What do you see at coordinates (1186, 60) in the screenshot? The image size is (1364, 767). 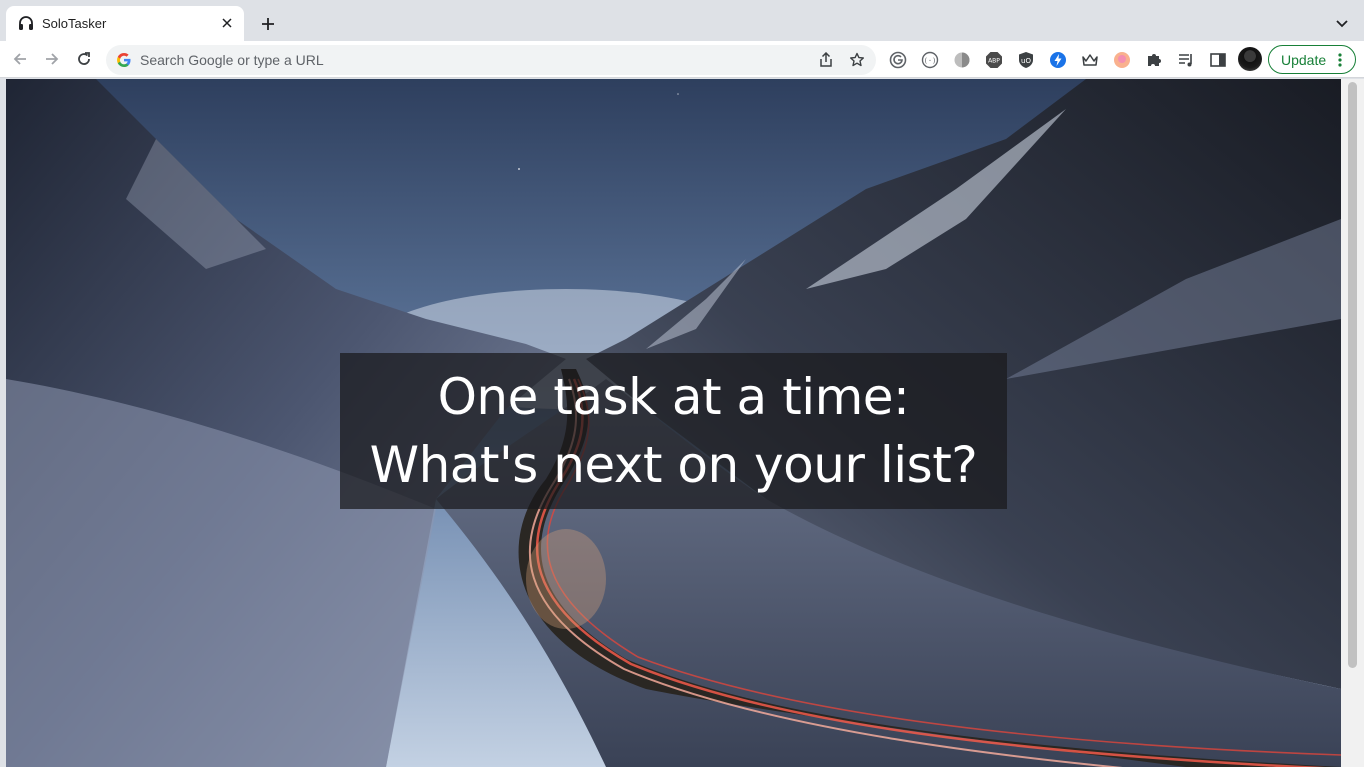 I see `reading-list-icon` at bounding box center [1186, 60].